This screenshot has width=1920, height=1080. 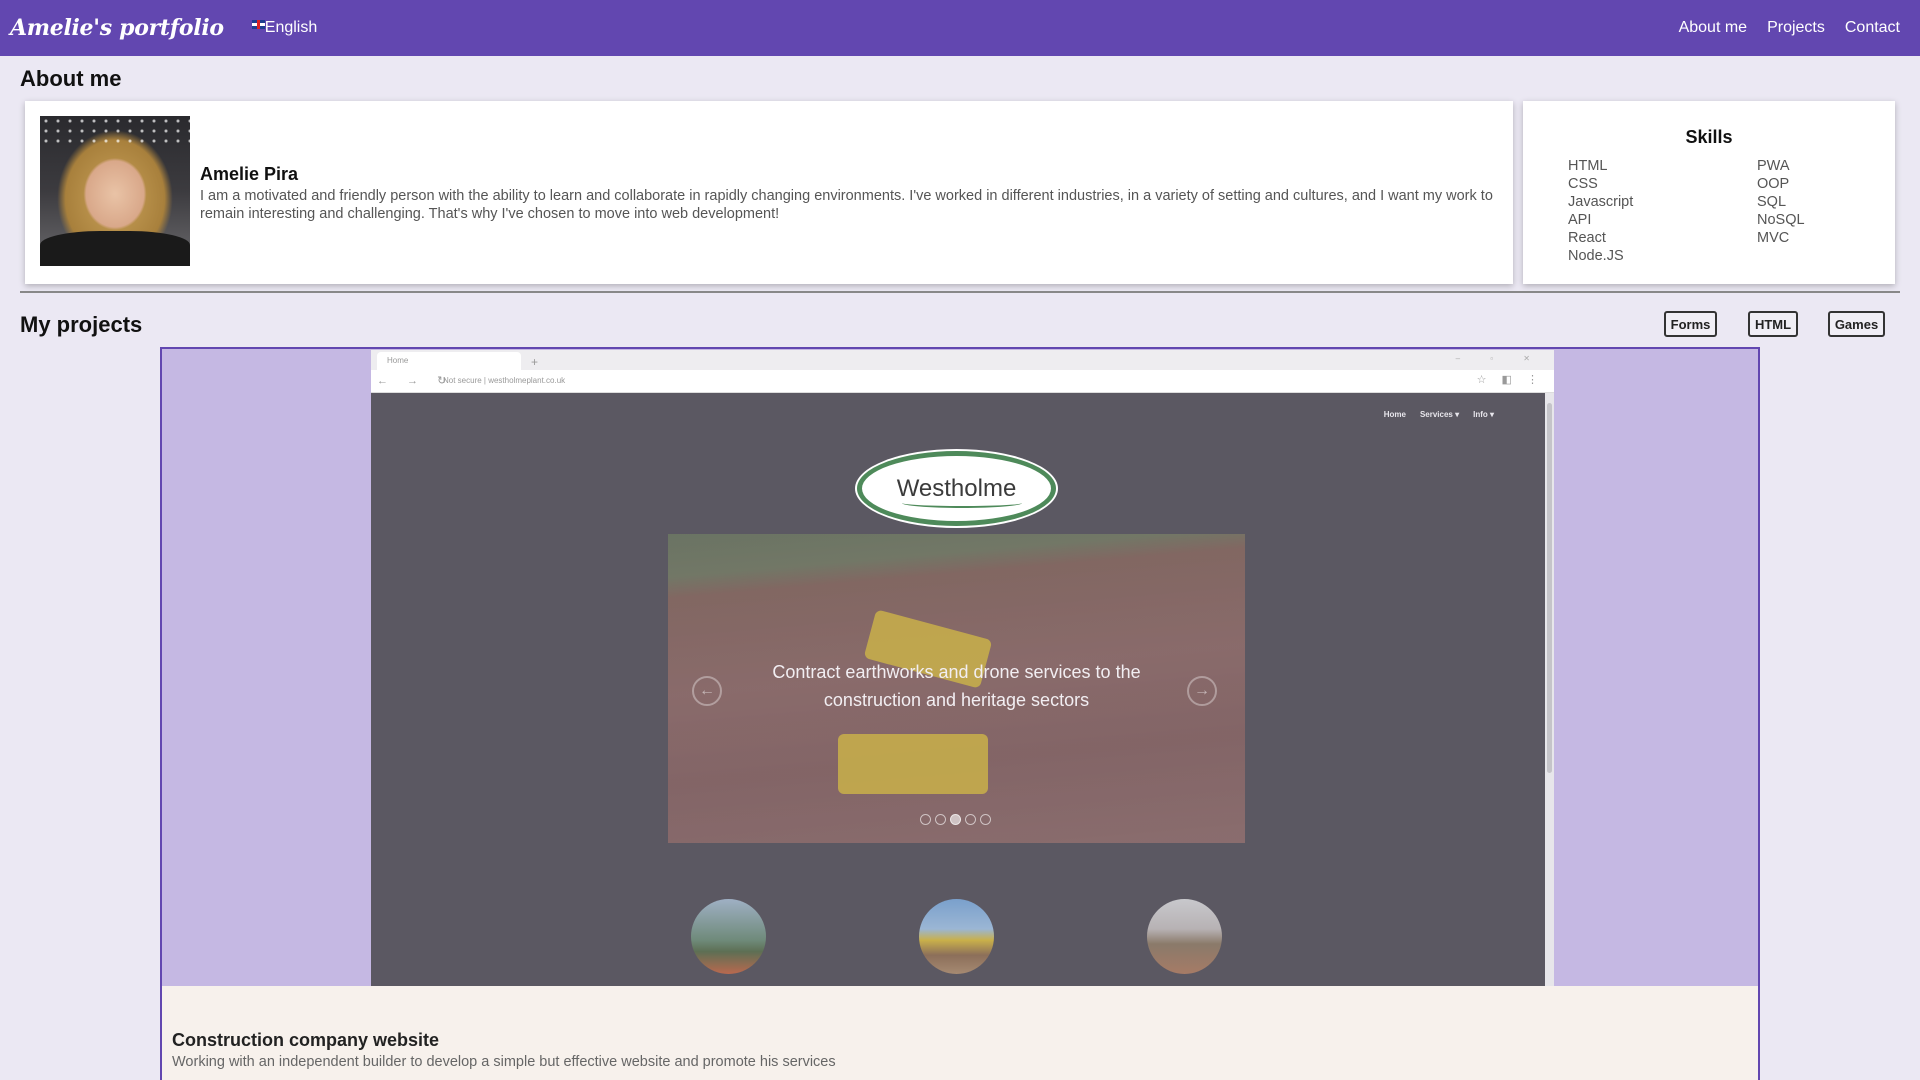 I want to click on site-nav-info: Info ▾, so click(x=1483, y=414).